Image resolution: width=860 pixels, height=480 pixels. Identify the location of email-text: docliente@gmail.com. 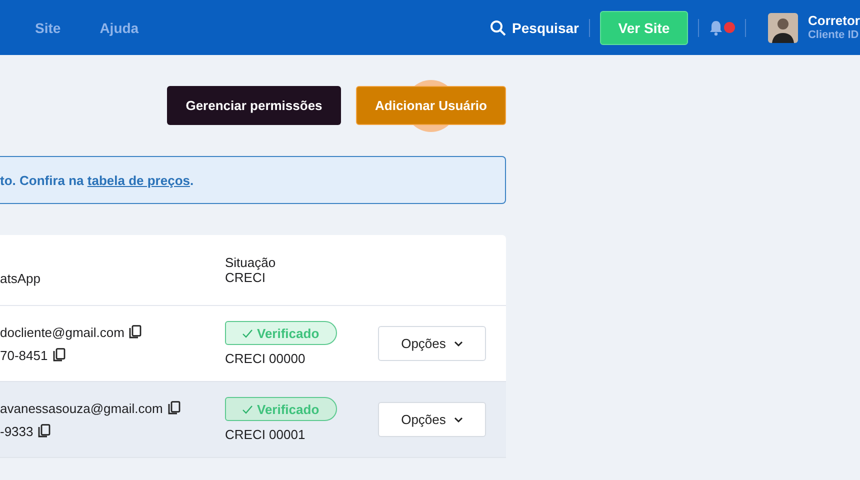
(62, 332).